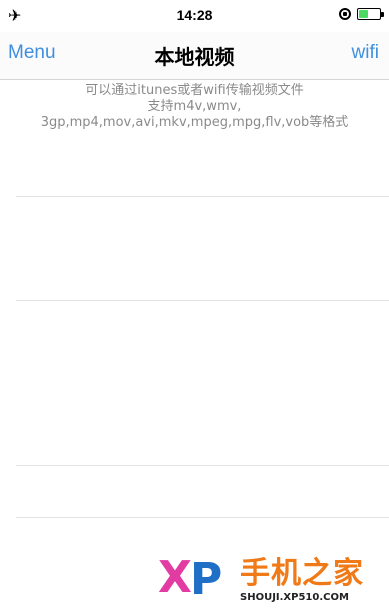  I want to click on watermark-logo: X P 手机之家 SHOUJI.XP510.COM, so click(271, 583).